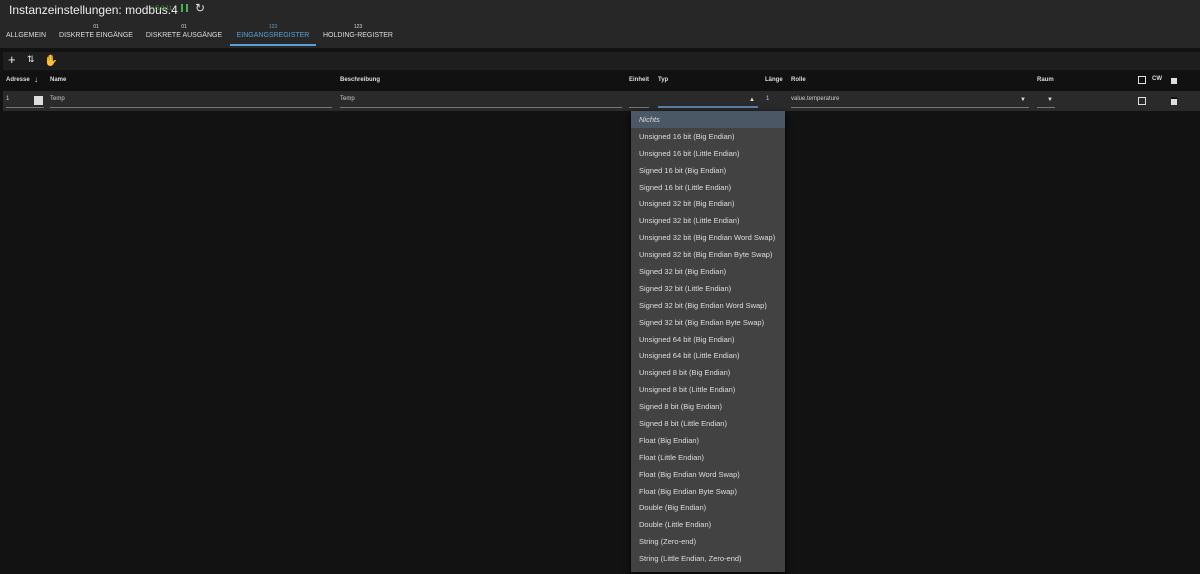 This screenshot has height=574, width=1200. I want to click on tab-label: DISKRETE AUSGÄNGE, so click(184, 35).